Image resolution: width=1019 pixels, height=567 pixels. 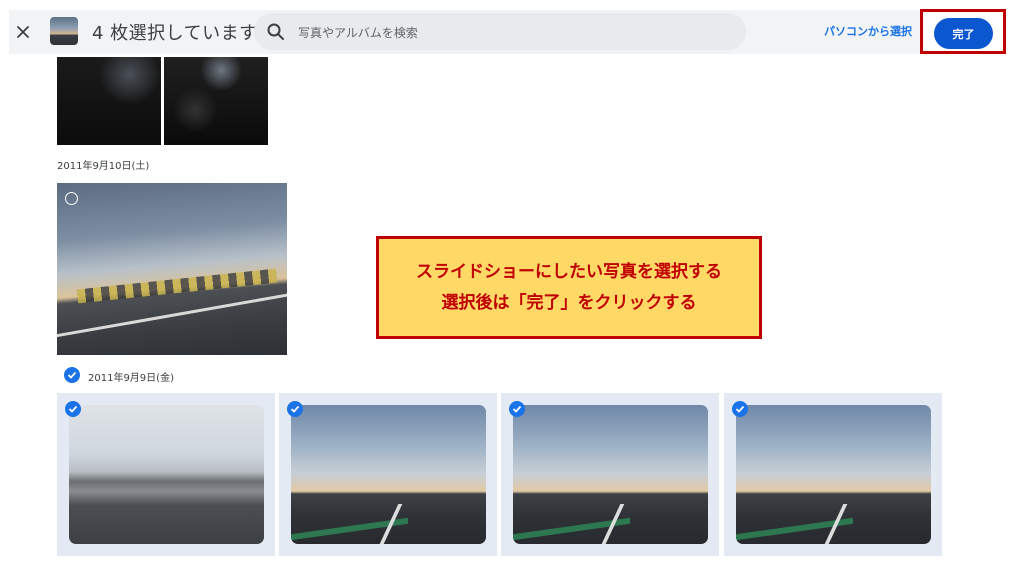 What do you see at coordinates (71, 198) in the screenshot?
I see `select-circle` at bounding box center [71, 198].